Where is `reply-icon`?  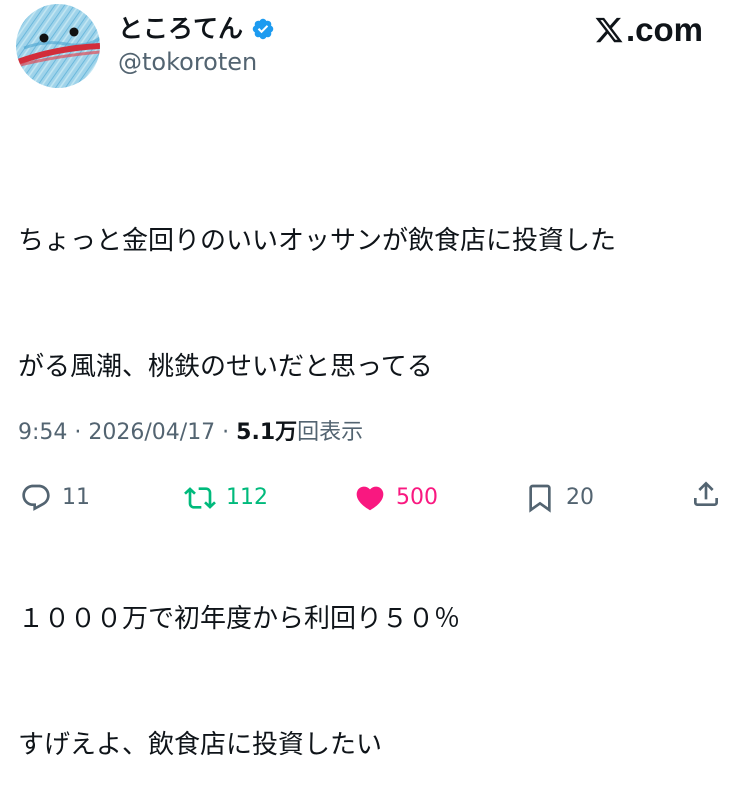 reply-icon is located at coordinates (36, 497).